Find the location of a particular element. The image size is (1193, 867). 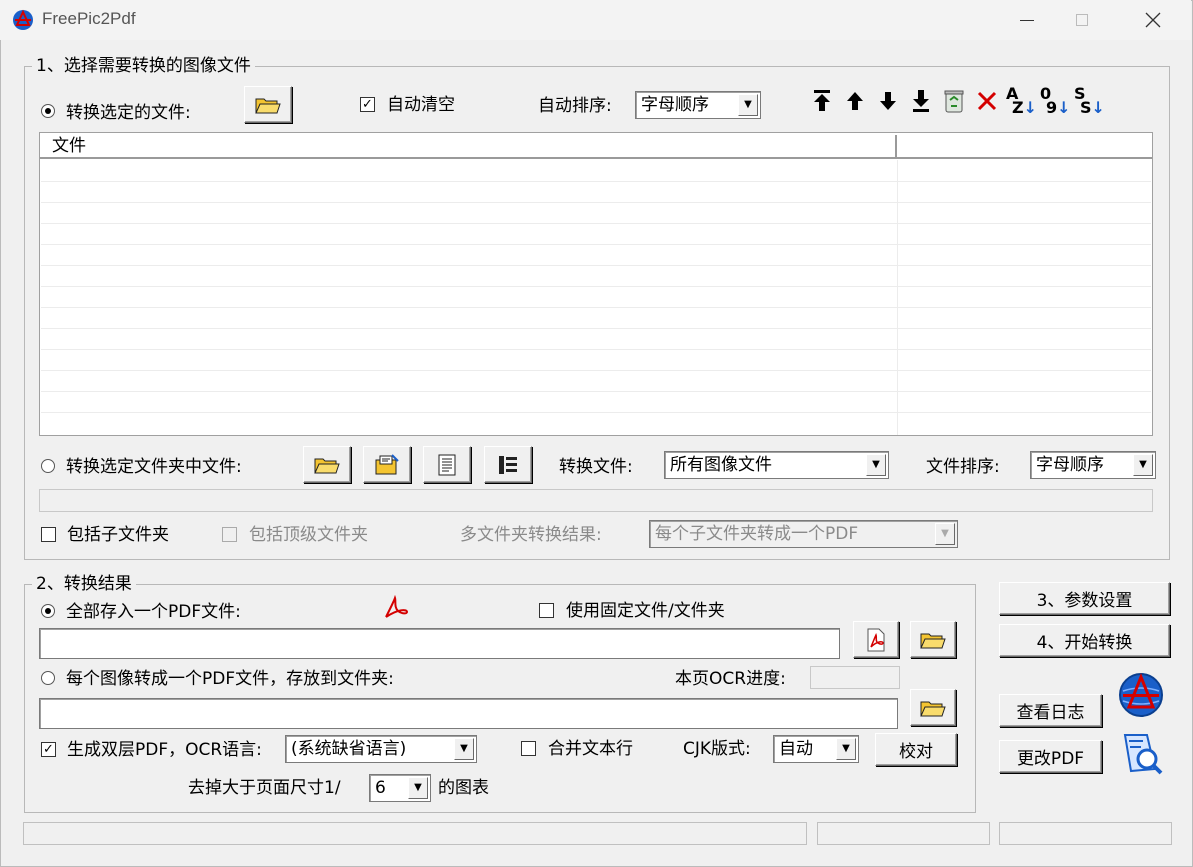

auto-sort-value: 字母顺序 is located at coordinates (675, 105).